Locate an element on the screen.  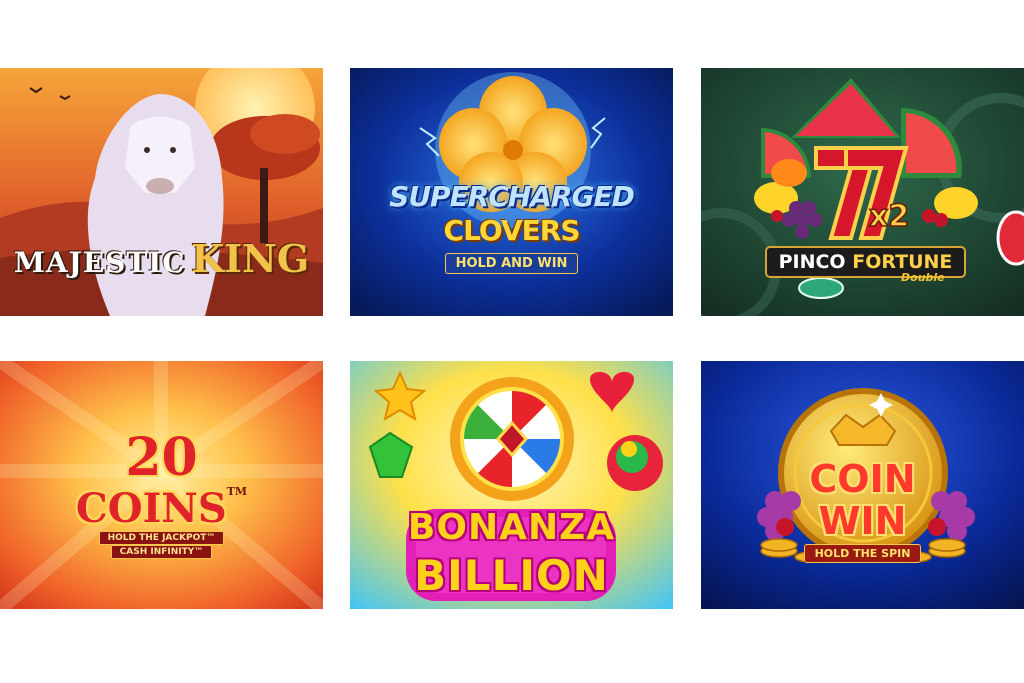
majestic-king-title: MAJESTIC KING is located at coordinates (161, 258).